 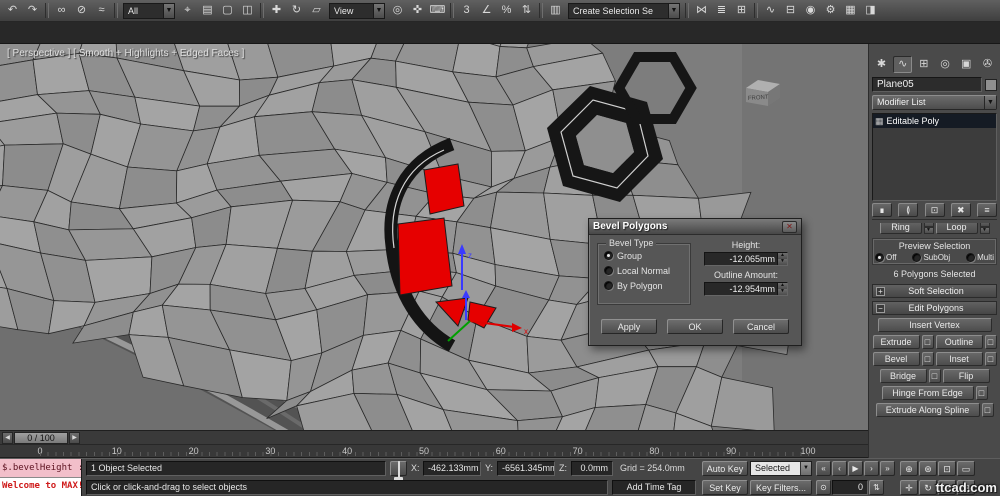 I want to click on snaps-toggle-icon: 3, so click(x=466, y=11).